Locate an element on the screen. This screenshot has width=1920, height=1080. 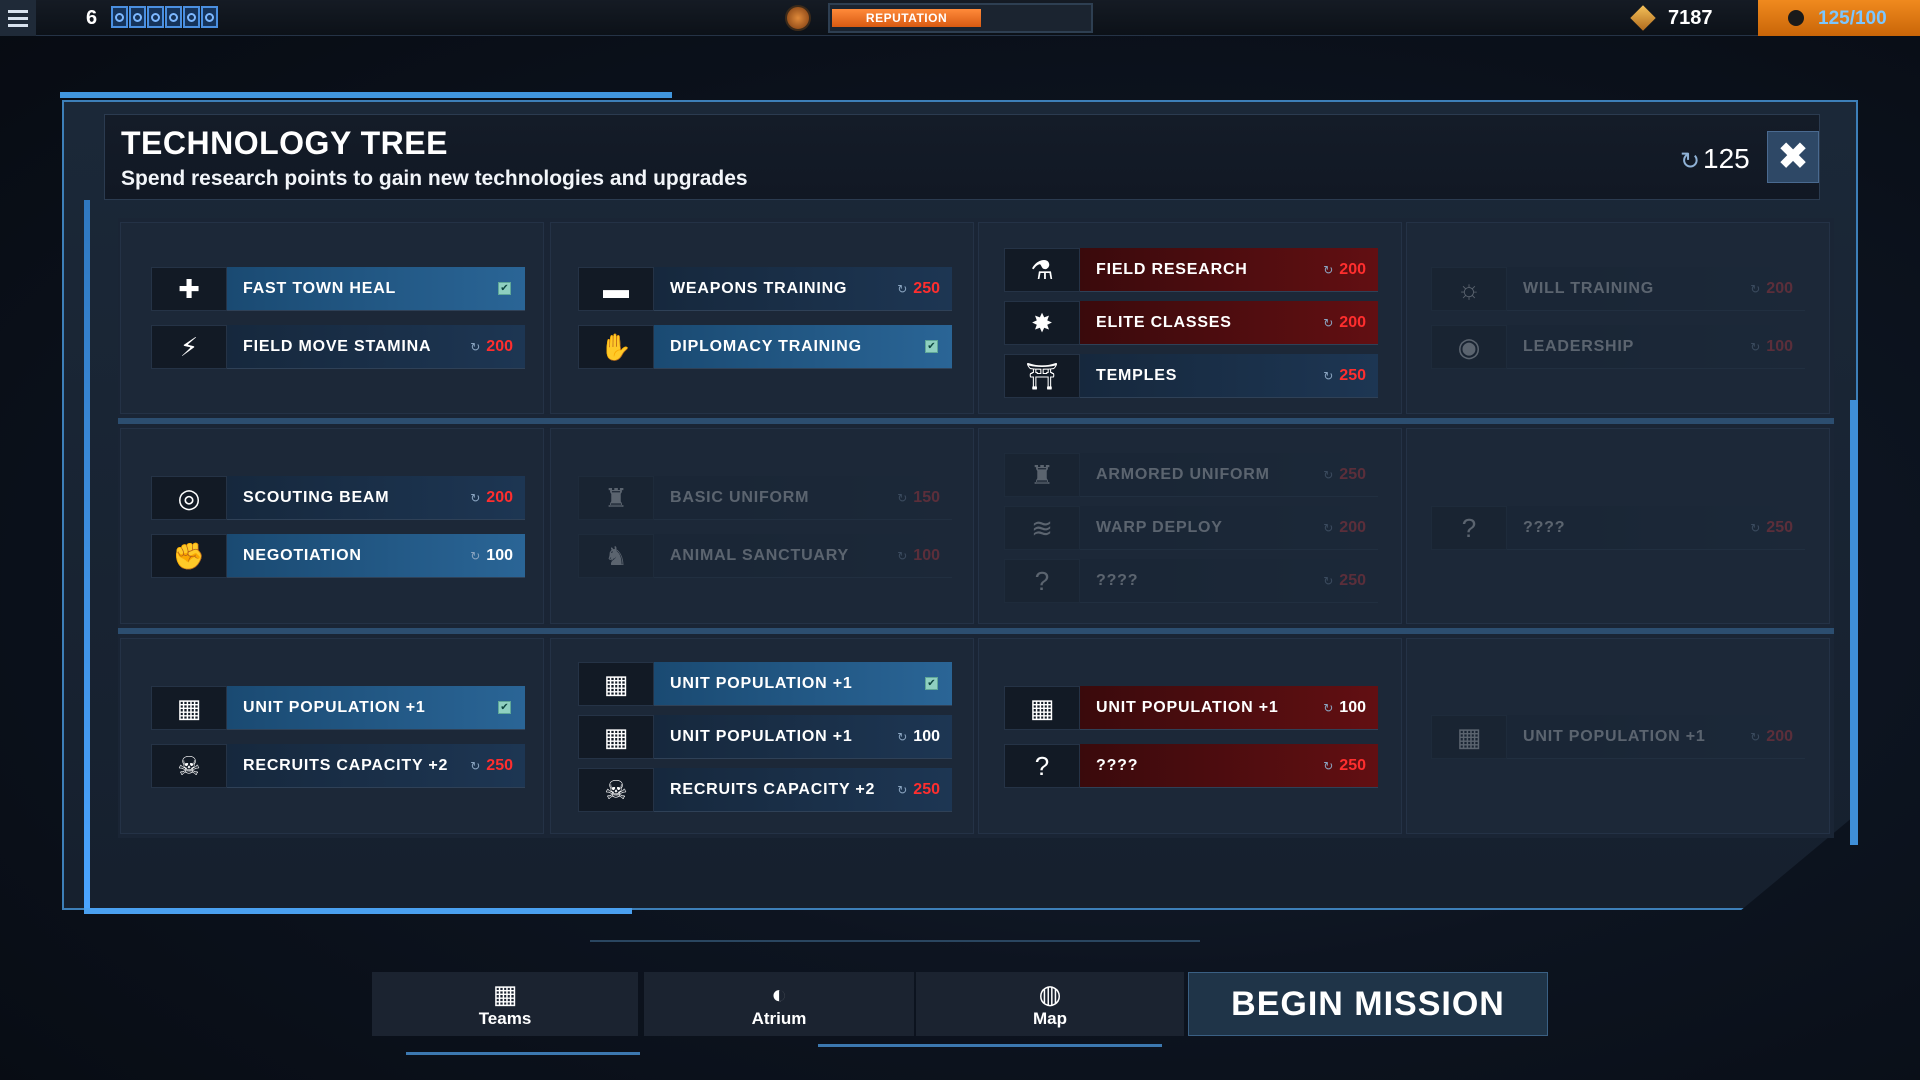
research-icon: ↻ is located at coordinates (1690, 161).